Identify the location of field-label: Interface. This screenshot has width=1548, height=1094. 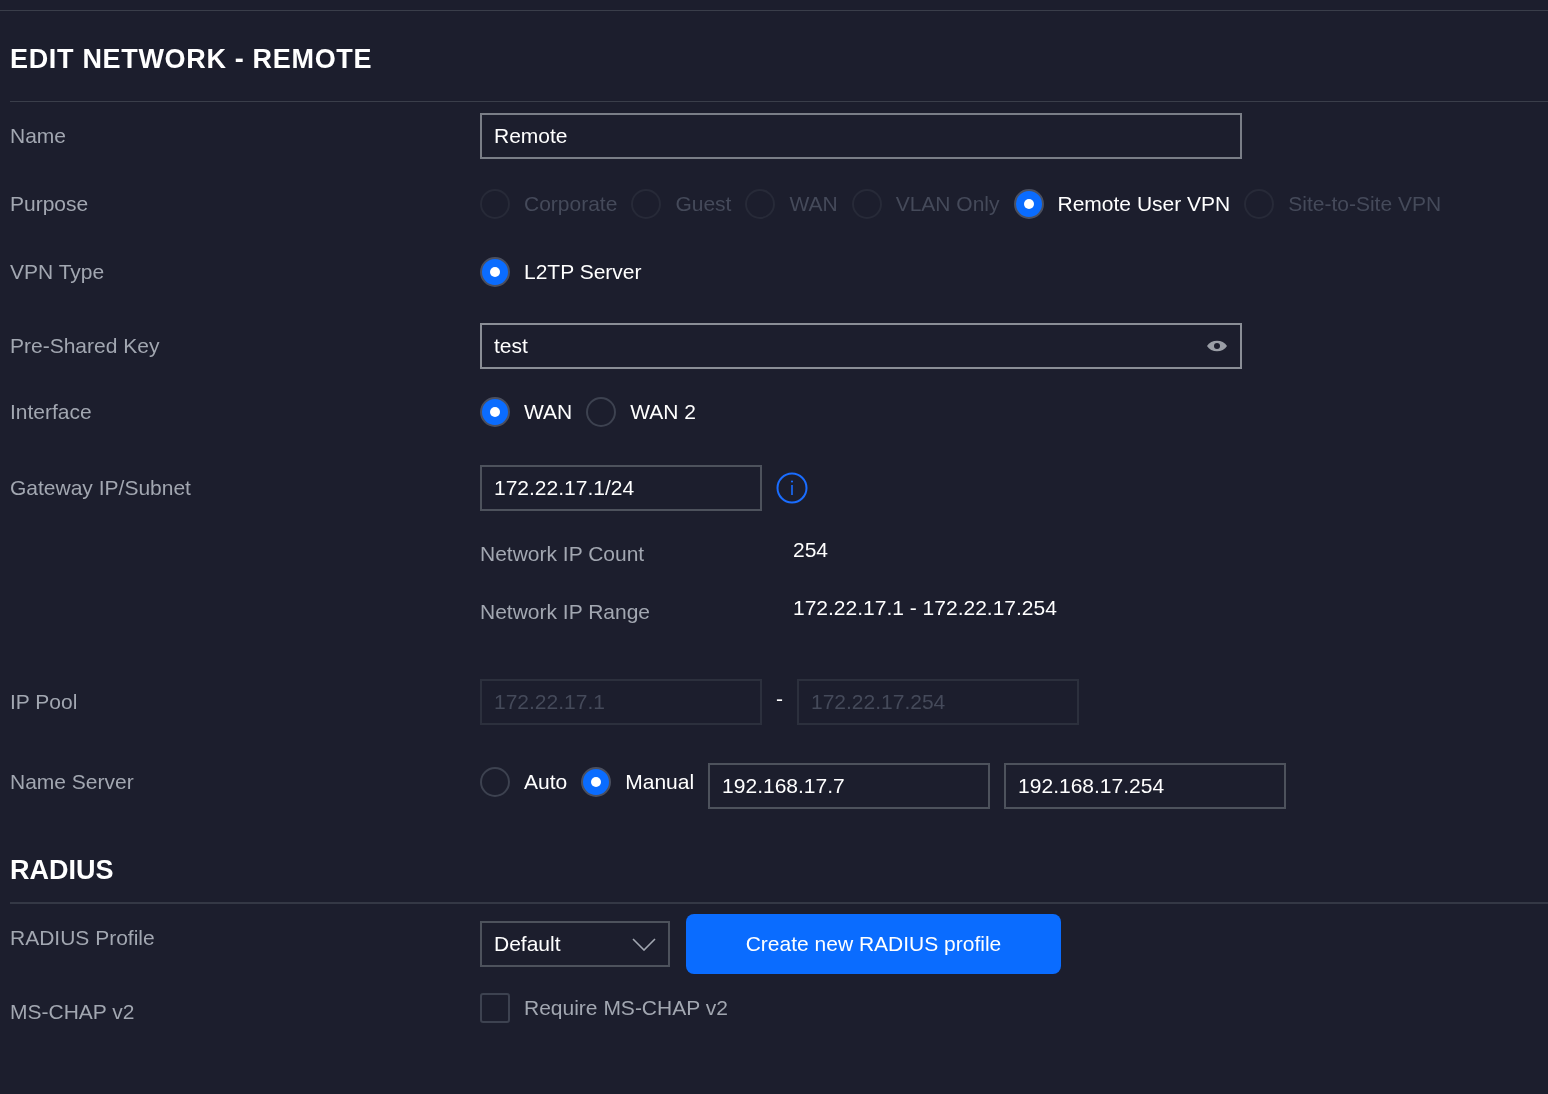
(51, 412).